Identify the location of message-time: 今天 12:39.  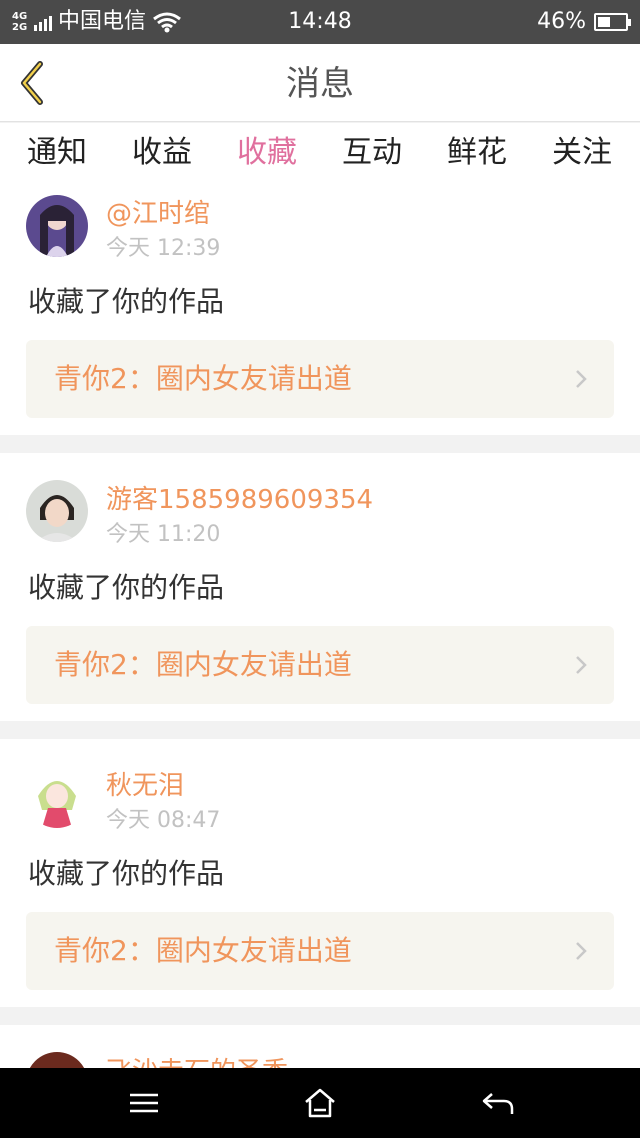
(163, 248).